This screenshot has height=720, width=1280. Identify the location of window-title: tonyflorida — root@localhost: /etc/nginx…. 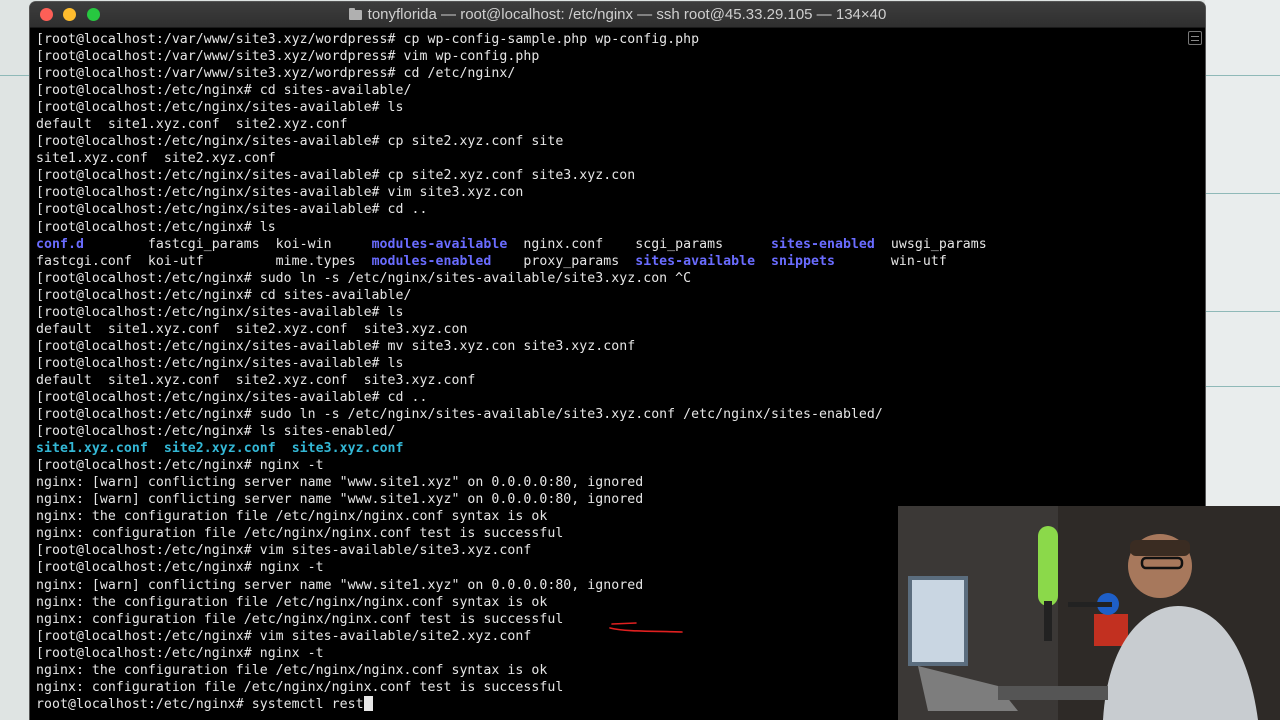
(627, 14).